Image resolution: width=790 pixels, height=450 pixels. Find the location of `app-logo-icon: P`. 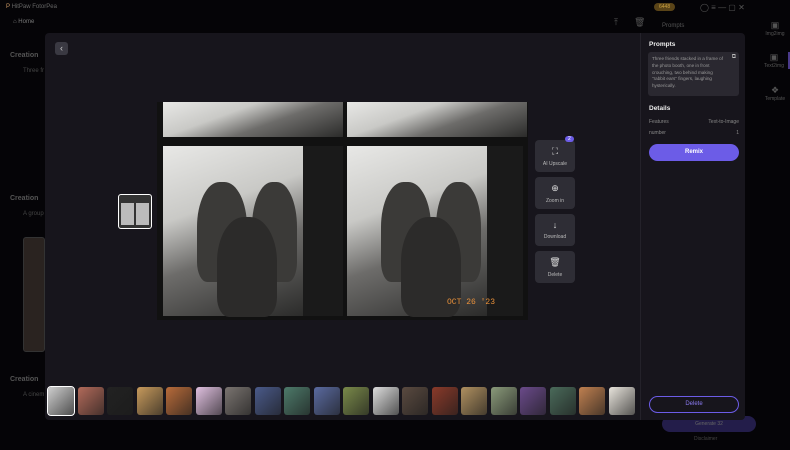

app-logo-icon: P is located at coordinates (8, 7).